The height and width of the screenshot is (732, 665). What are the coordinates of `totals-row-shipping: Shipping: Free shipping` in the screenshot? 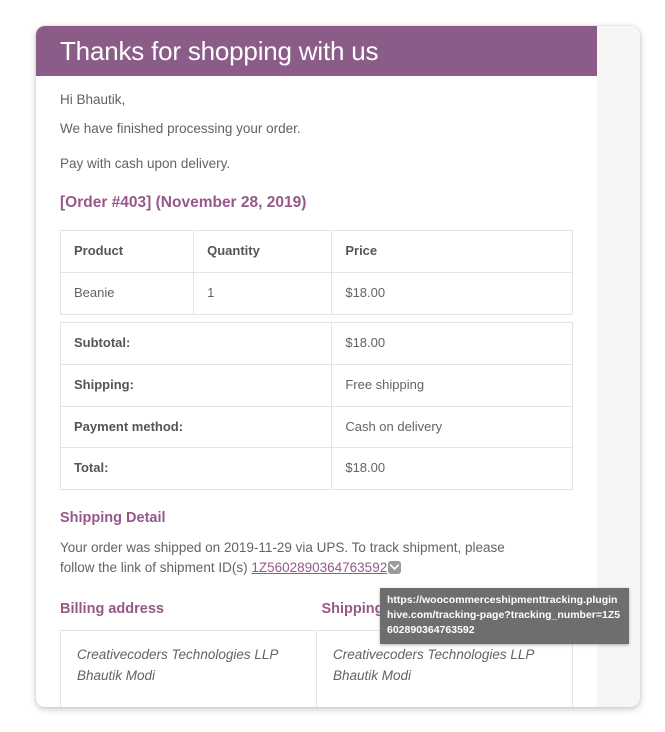 It's located at (316, 385).